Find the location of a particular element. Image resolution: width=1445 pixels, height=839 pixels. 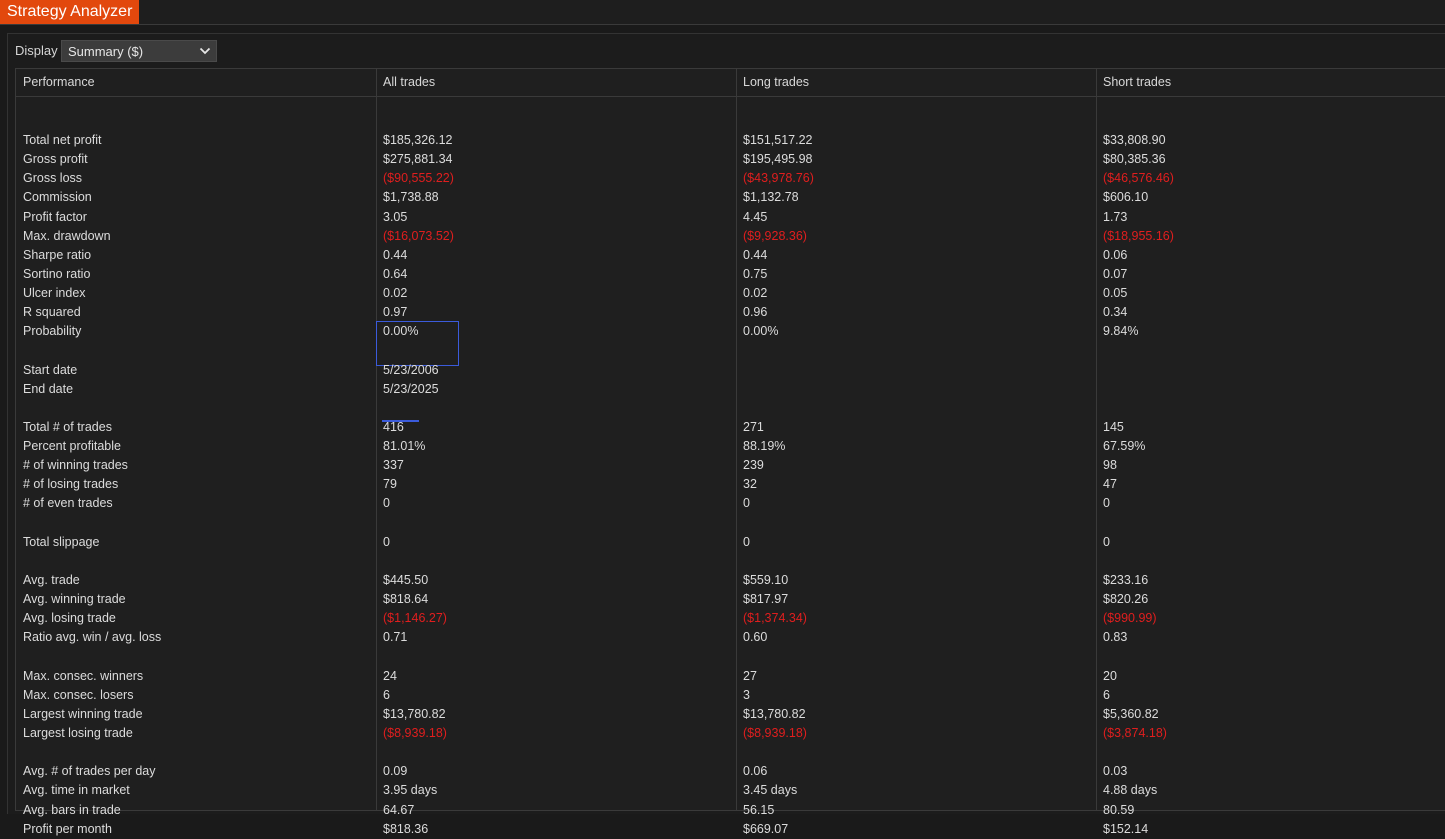

table-cell: 27 is located at coordinates (750, 676).